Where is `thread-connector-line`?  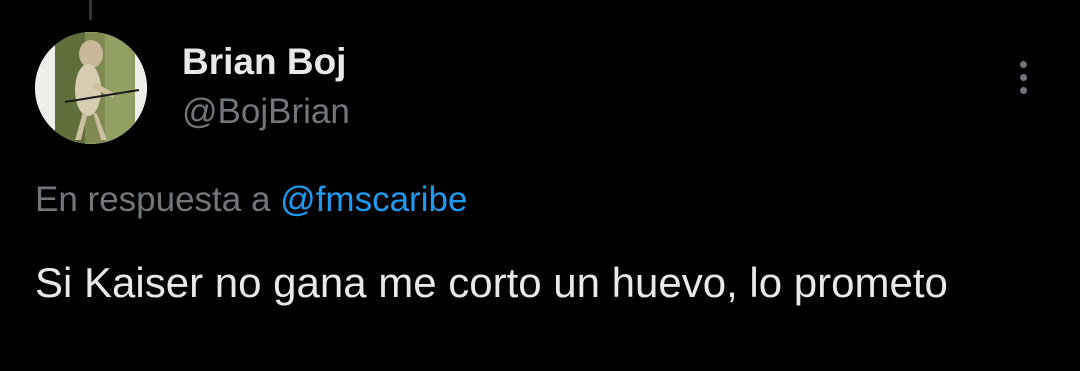 thread-connector-line is located at coordinates (90, 10).